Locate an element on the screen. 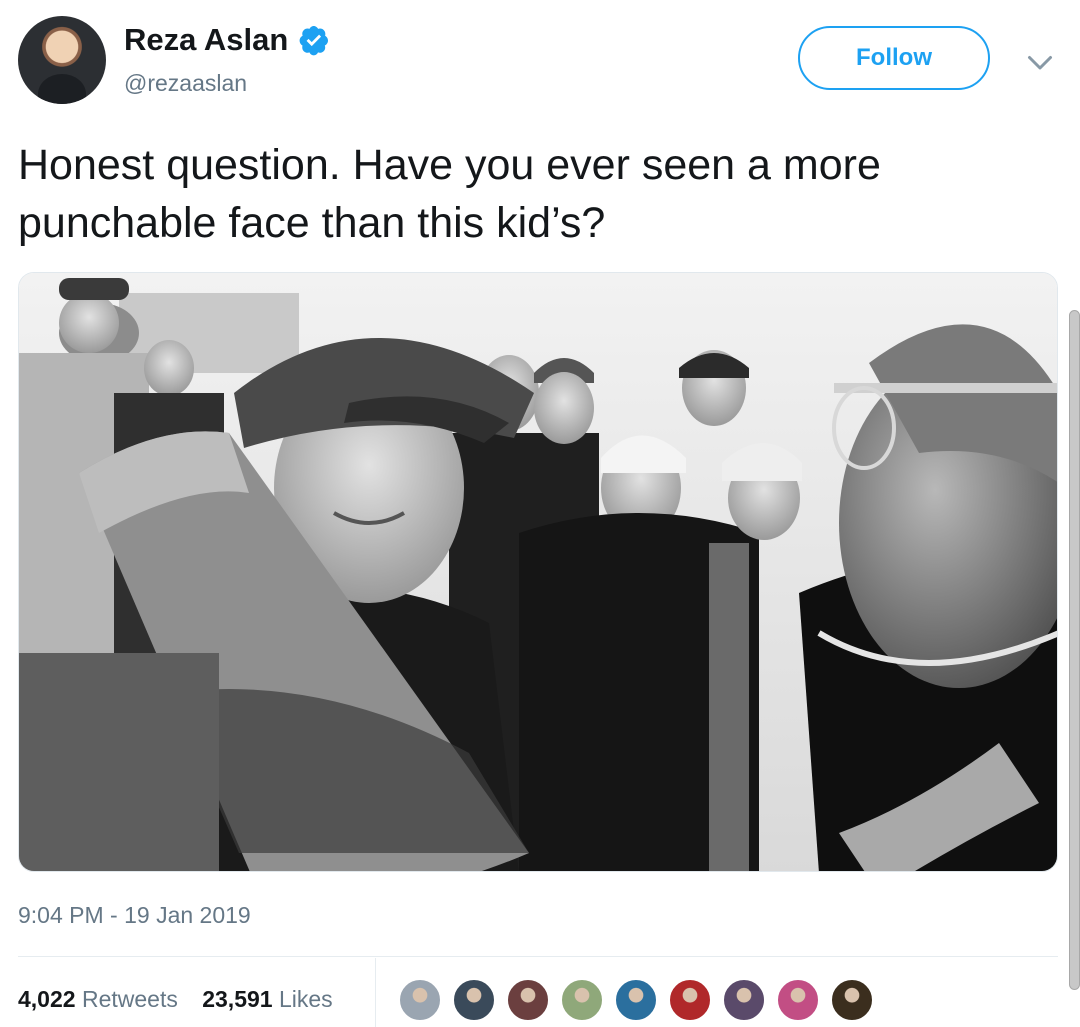 The height and width of the screenshot is (1027, 1080). retweets-label: Retweets is located at coordinates (129, 999).